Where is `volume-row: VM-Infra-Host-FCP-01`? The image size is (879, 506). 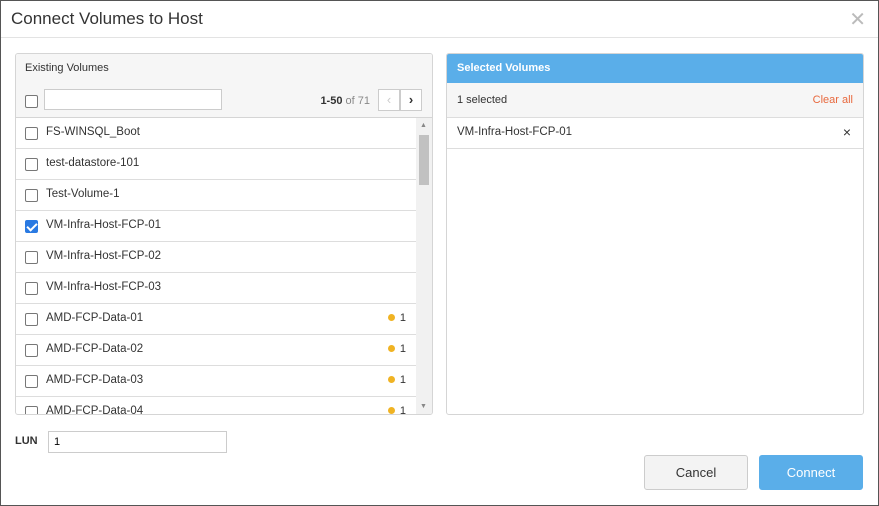 volume-row: VM-Infra-Host-FCP-01 is located at coordinates (216, 226).